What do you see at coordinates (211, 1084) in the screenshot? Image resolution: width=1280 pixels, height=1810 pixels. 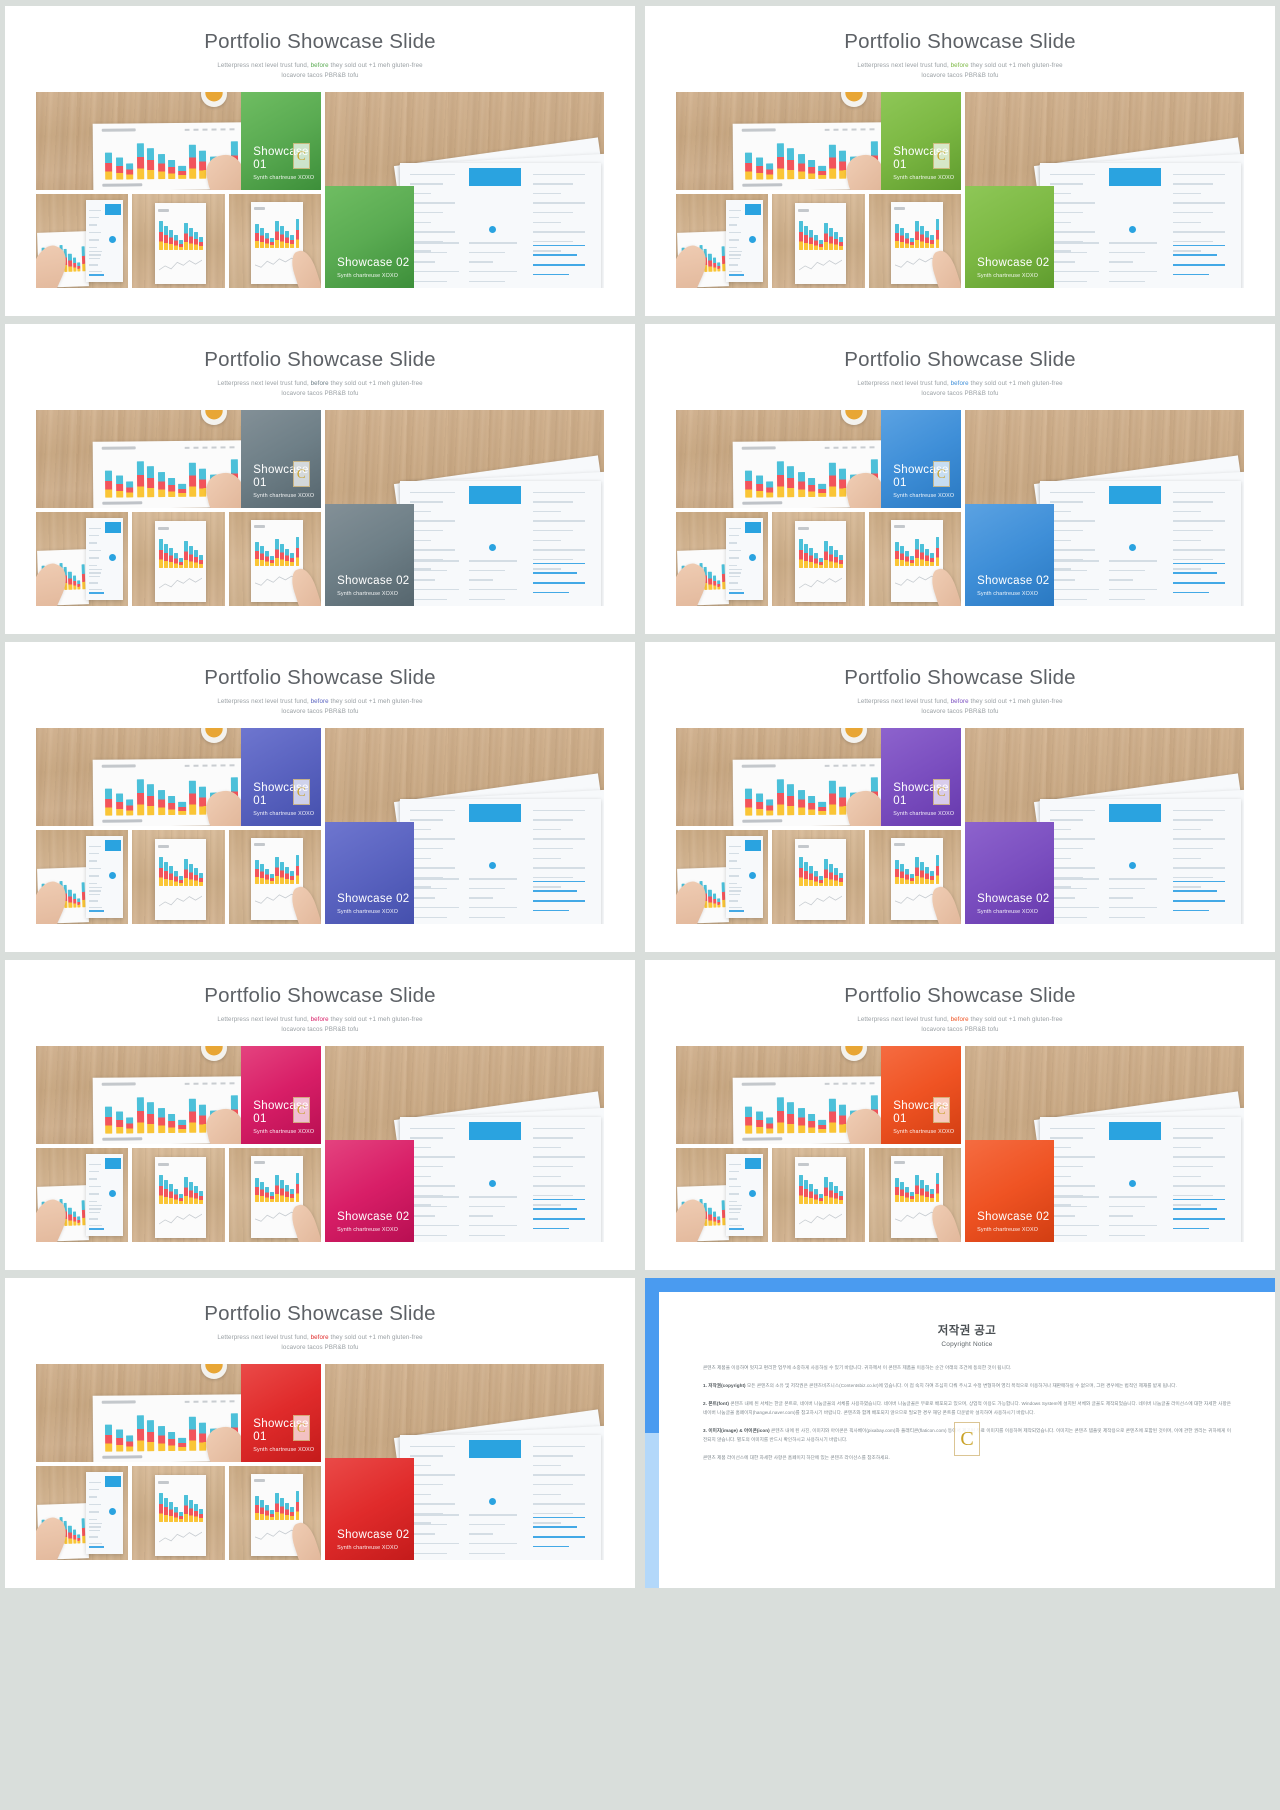 I see `chart-paper-legend` at bounding box center [211, 1084].